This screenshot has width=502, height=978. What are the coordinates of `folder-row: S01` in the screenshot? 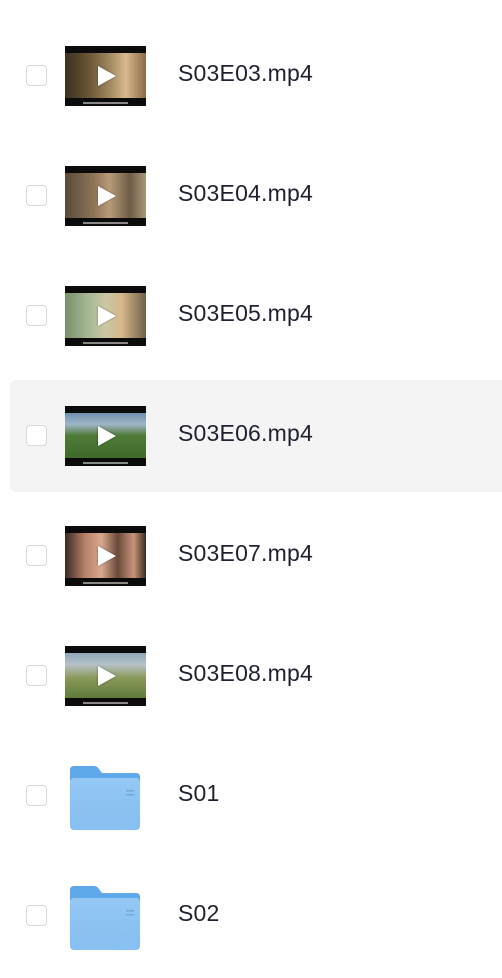 It's located at (256, 796).